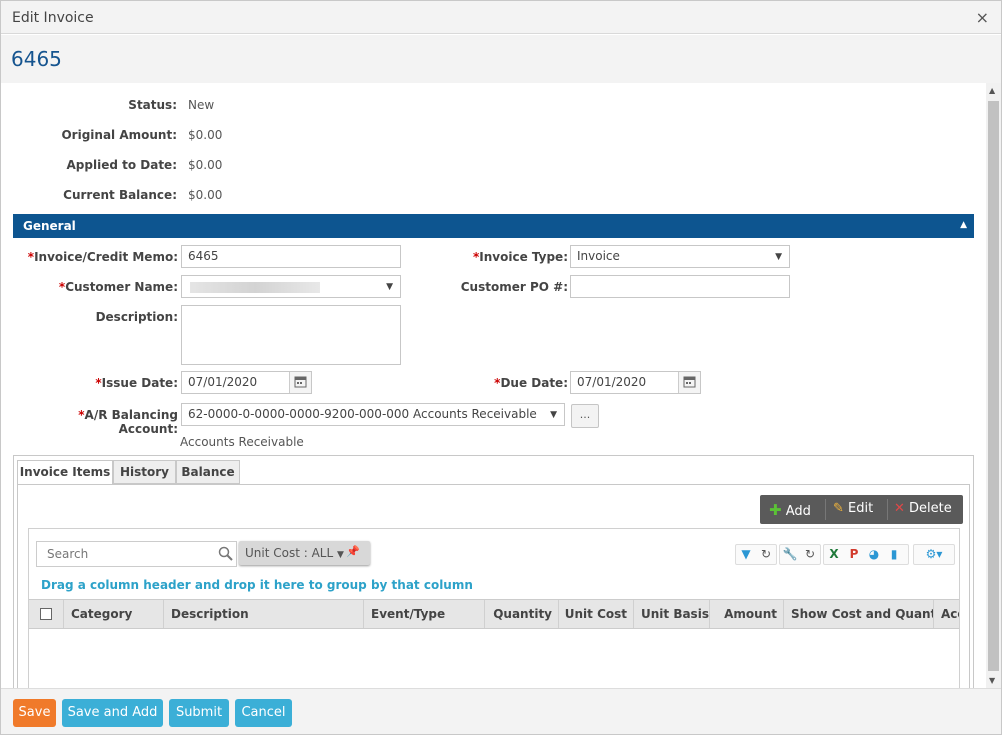 The width and height of the screenshot is (1002, 735). What do you see at coordinates (520, 257) in the screenshot?
I see `invoice-type-label: *Invoice Type:` at bounding box center [520, 257].